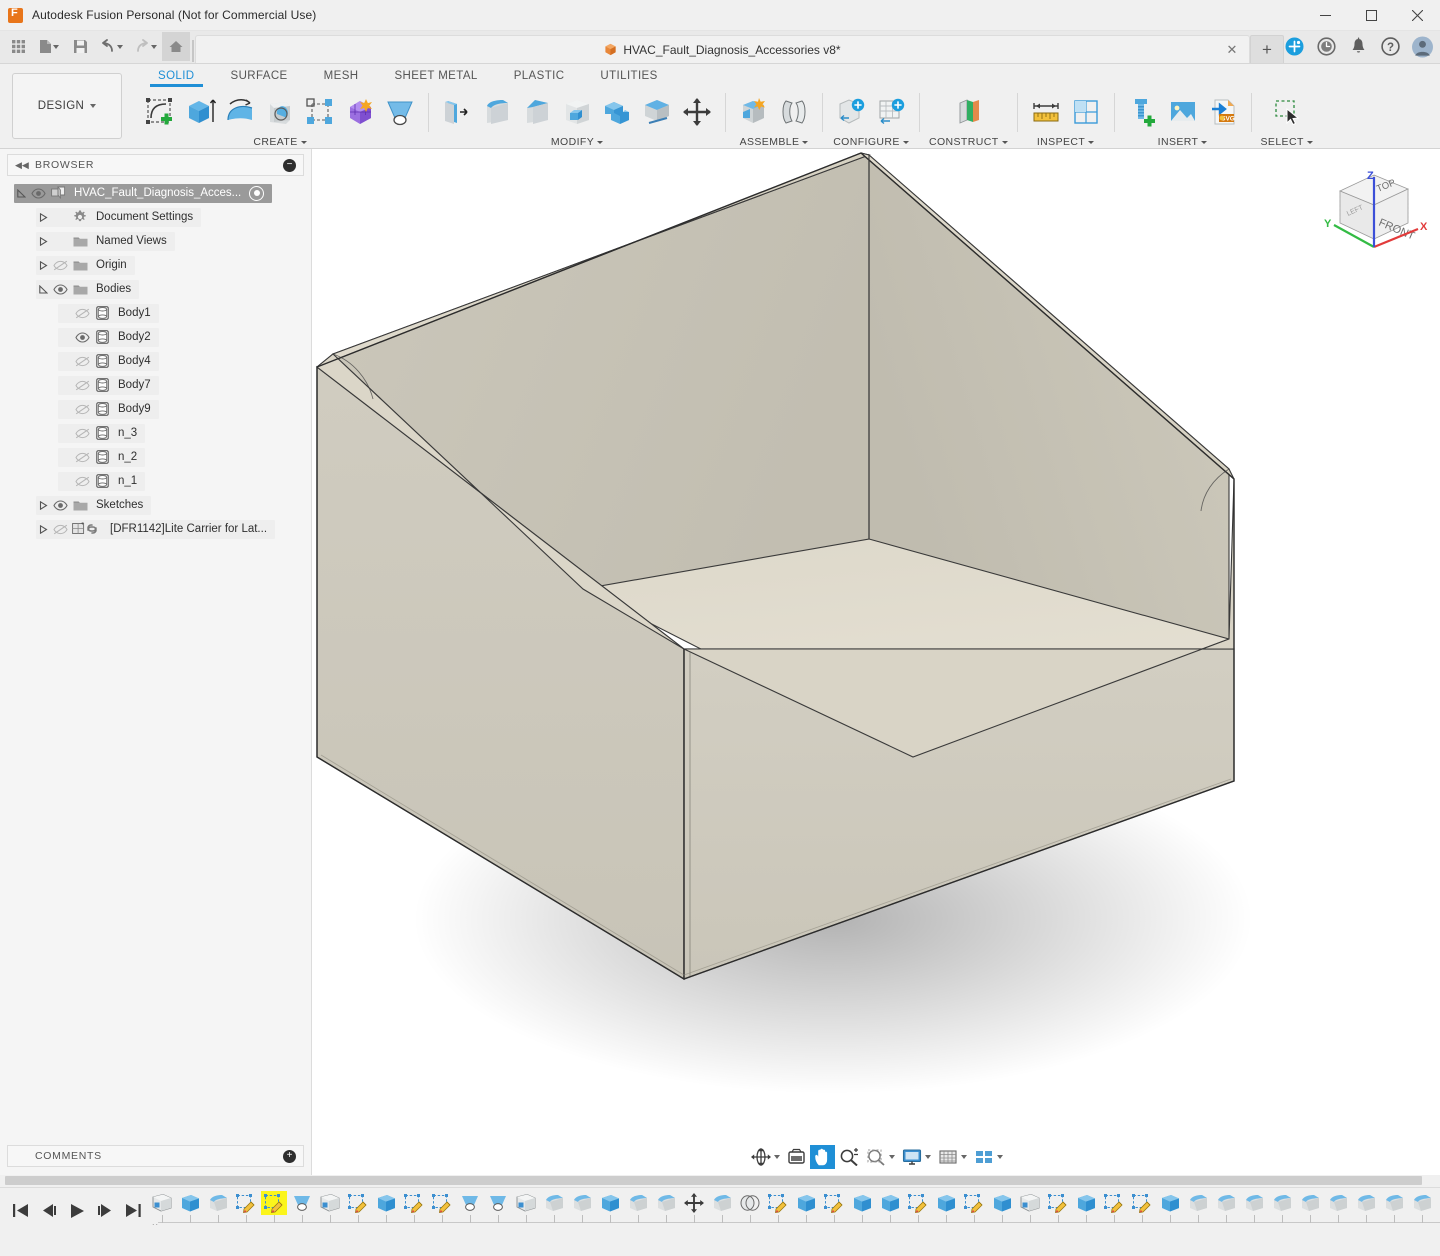  Describe the element at coordinates (1223, 112) in the screenshot. I see `insert-svg-button: SVG` at that location.